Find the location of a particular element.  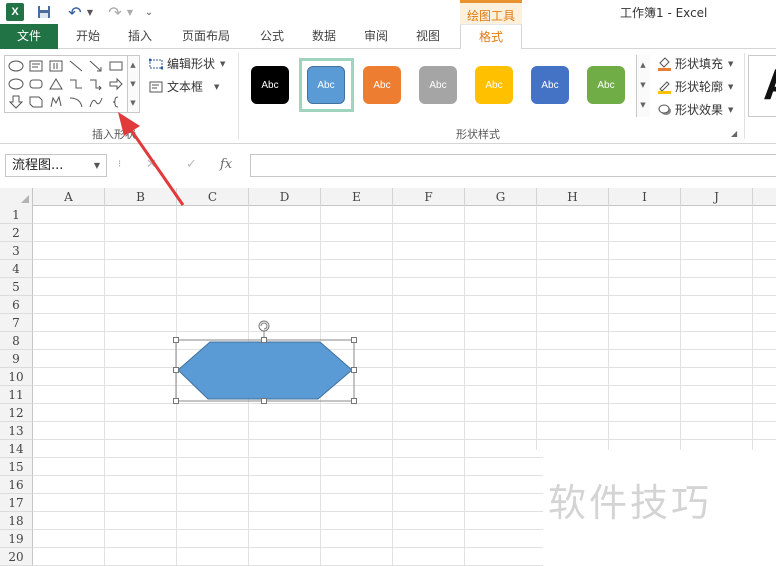

elbow-connector-shape-icon is located at coordinates (76, 84).